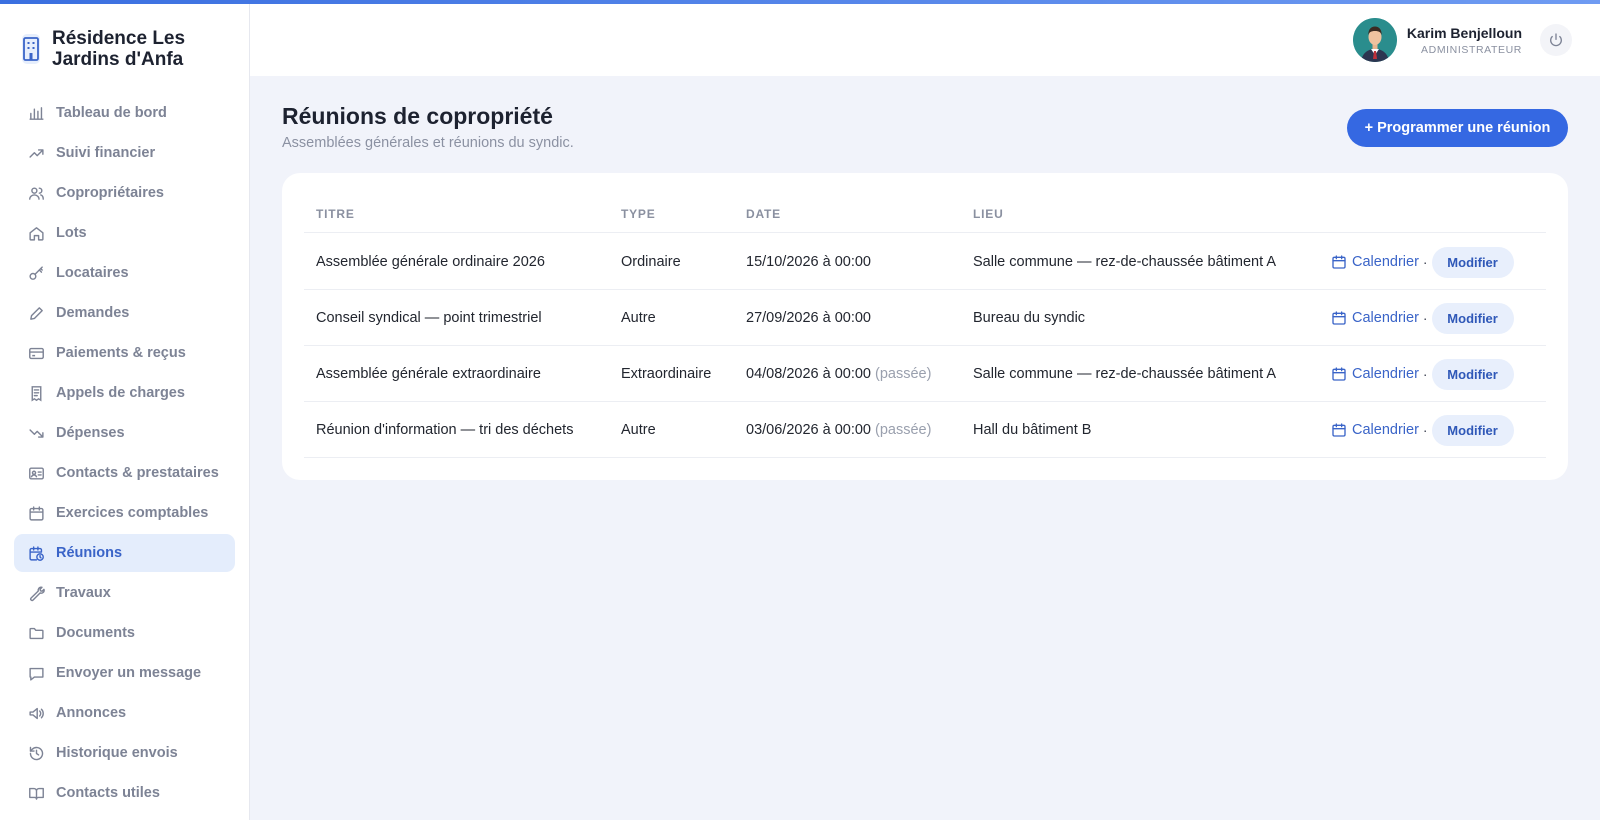 This screenshot has height=820, width=1600. I want to click on history-icon, so click(36, 753).